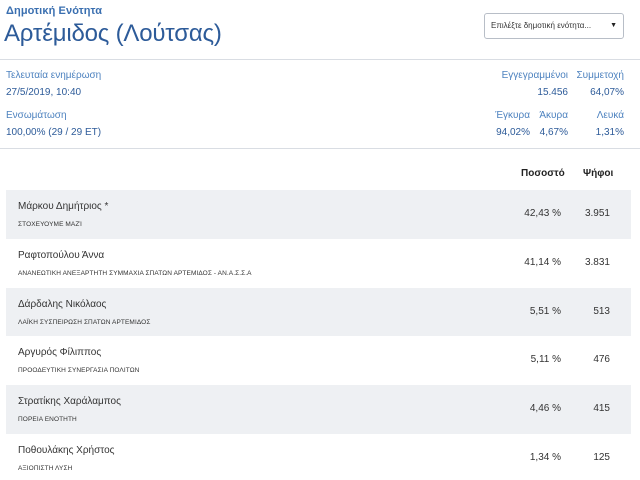 The height and width of the screenshot is (480, 640). Describe the element at coordinates (598, 173) in the screenshot. I see `column-header-votes: Ψήφοι` at that location.